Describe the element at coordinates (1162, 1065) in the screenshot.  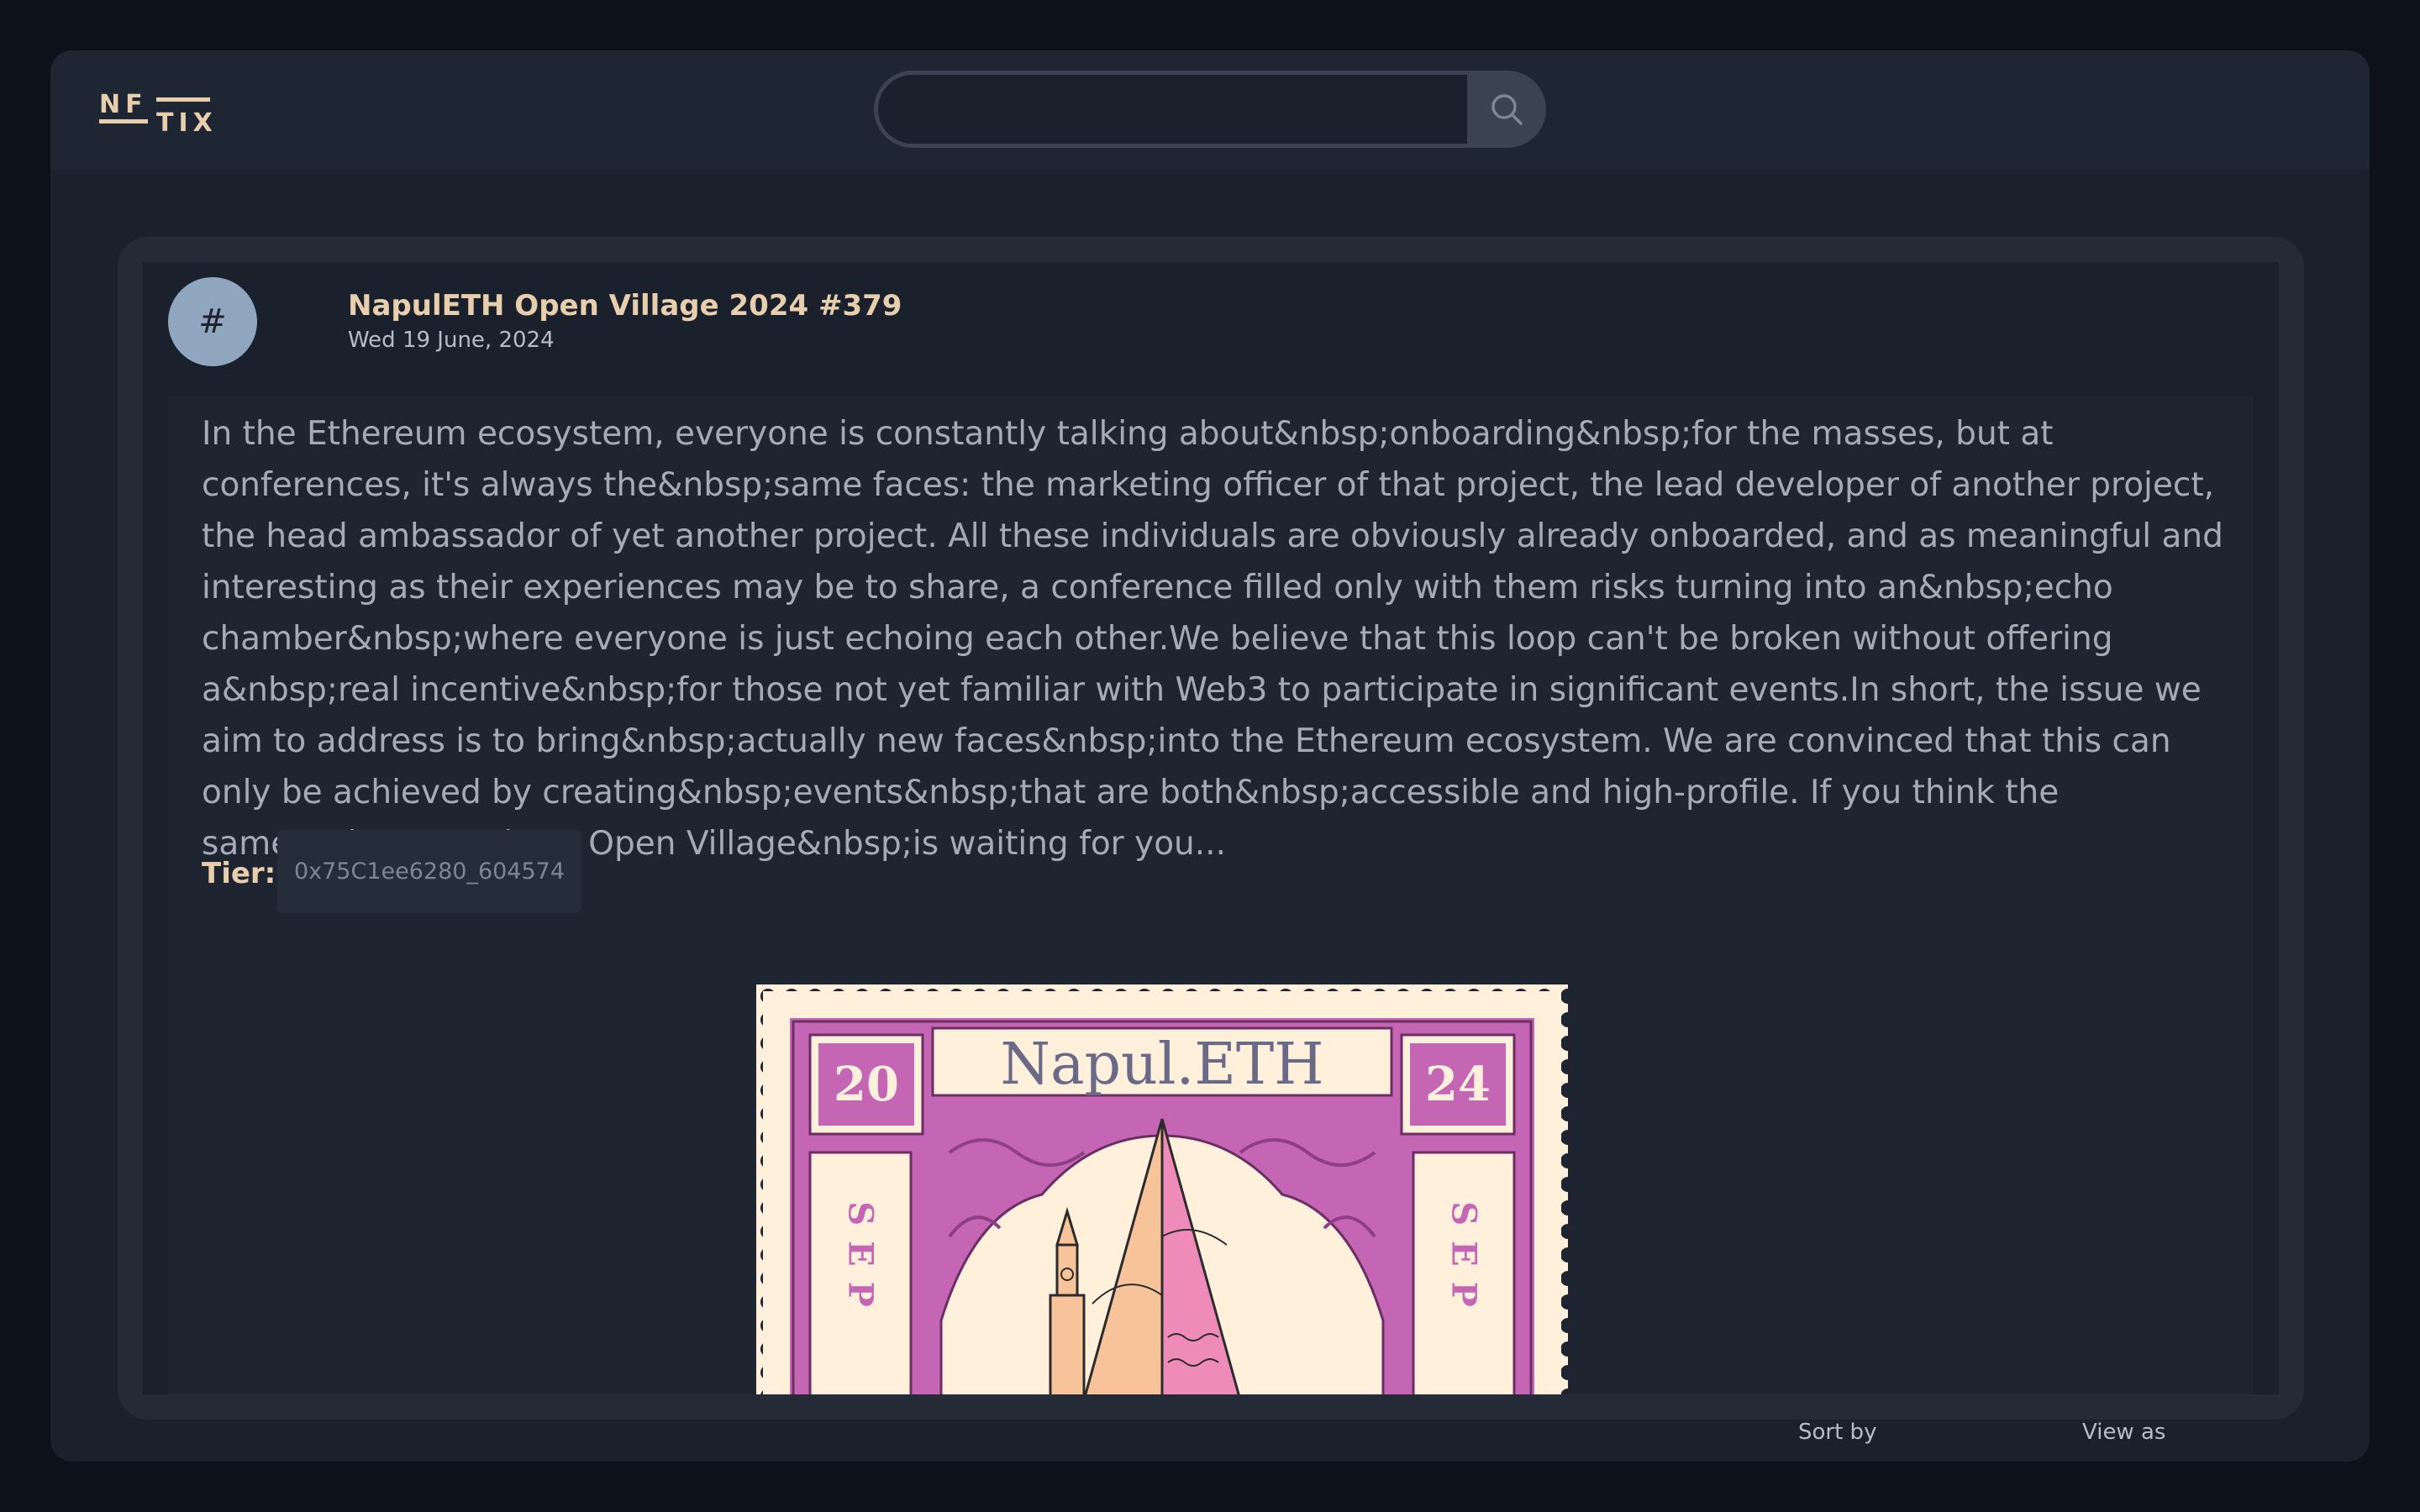
I see `svg-text: Napul.ETH` at that location.